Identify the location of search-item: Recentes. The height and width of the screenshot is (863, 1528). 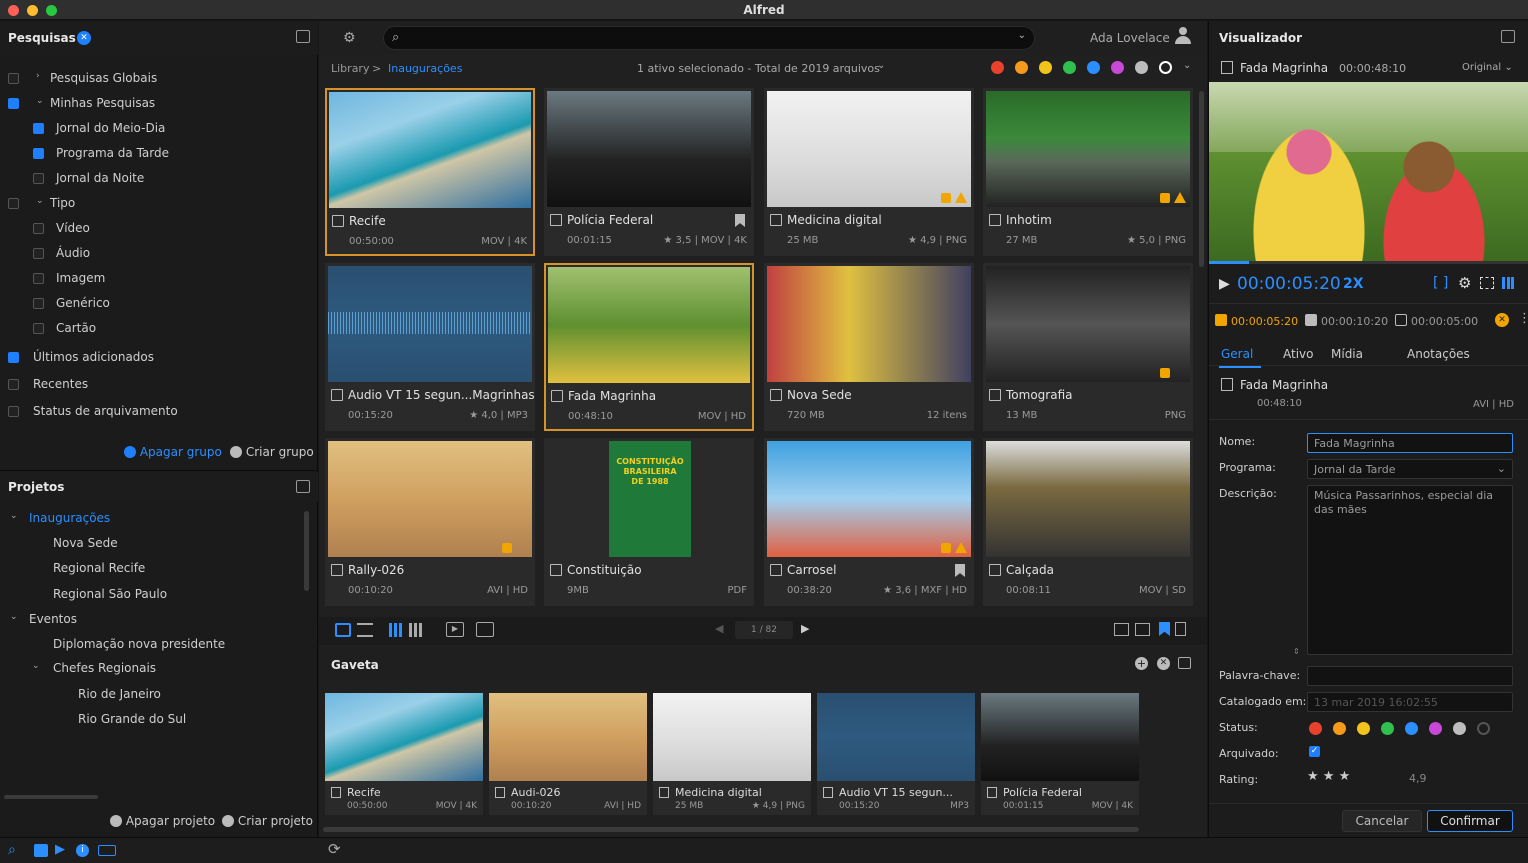
(60, 384).